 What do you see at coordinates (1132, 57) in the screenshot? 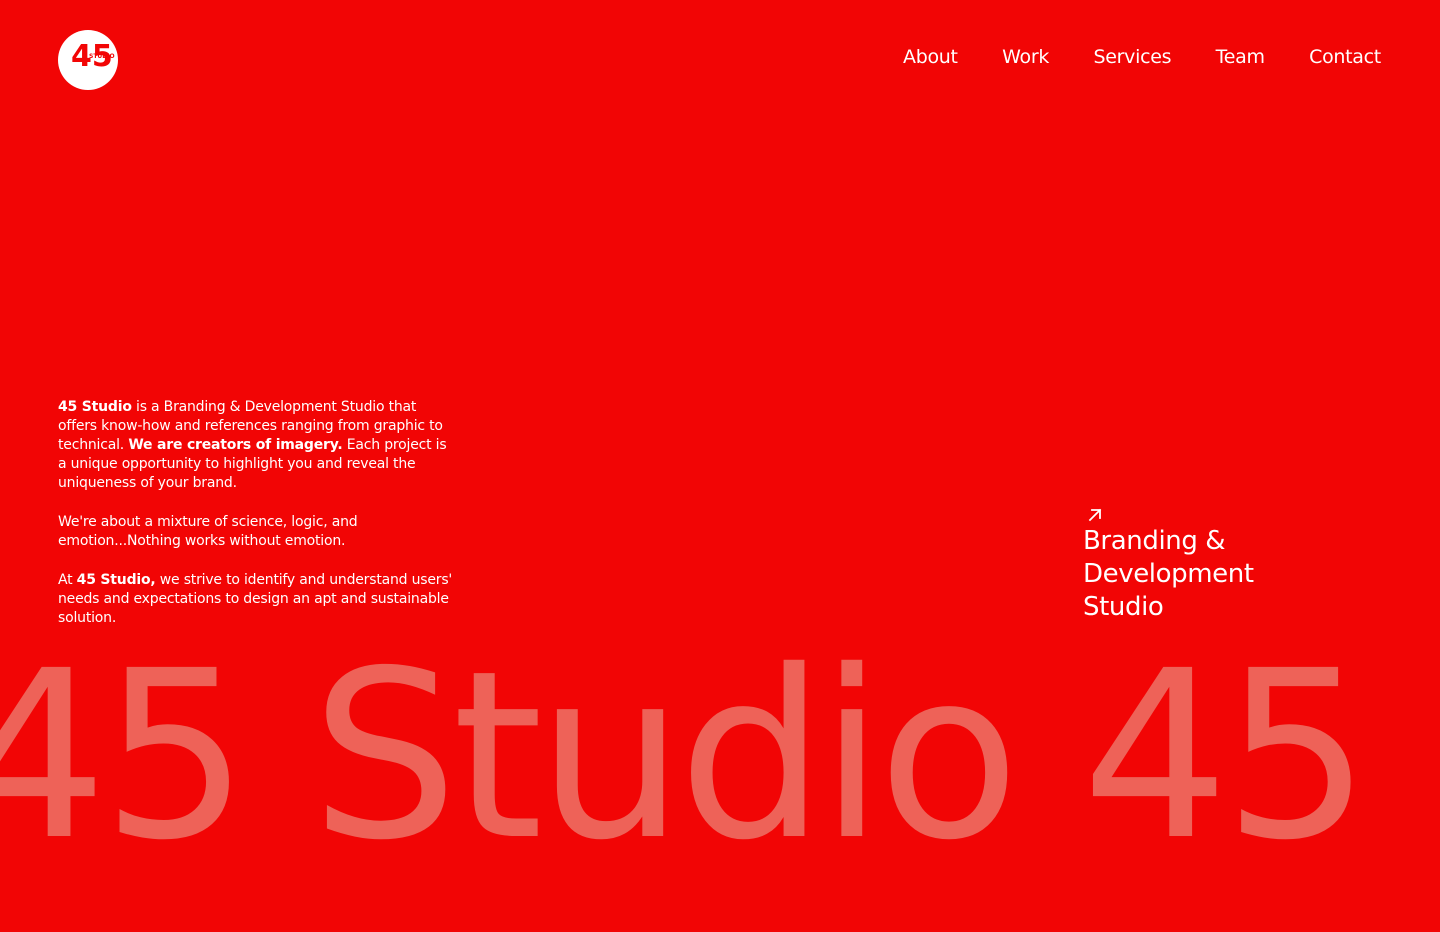
I see `nav-services: Services` at bounding box center [1132, 57].